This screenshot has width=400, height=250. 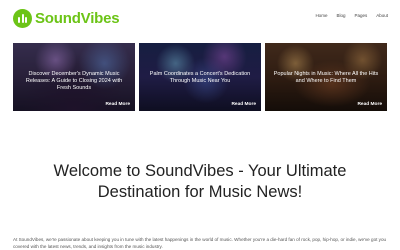 I want to click on nav-item-home: Home, so click(x=321, y=15).